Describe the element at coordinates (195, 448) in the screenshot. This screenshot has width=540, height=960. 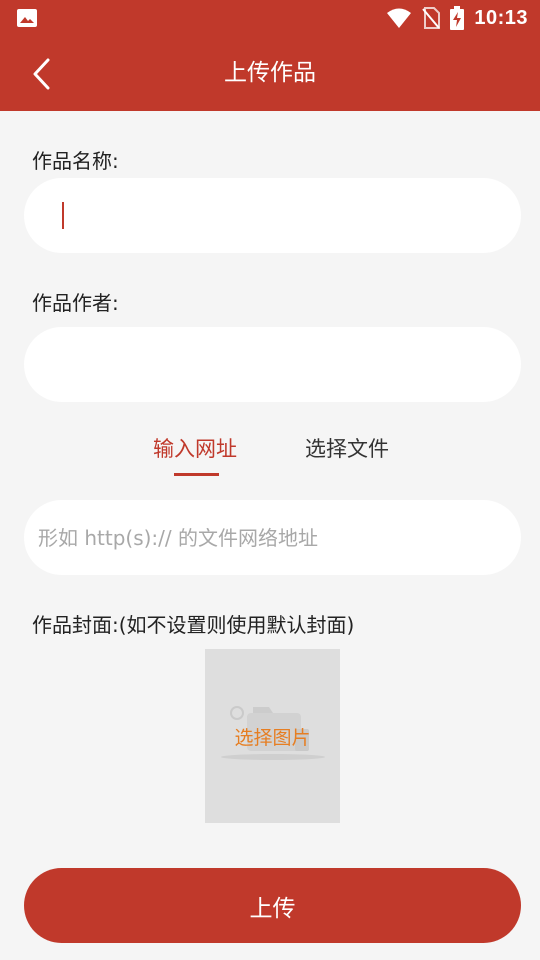
I see `tab-url: 输入网址` at that location.